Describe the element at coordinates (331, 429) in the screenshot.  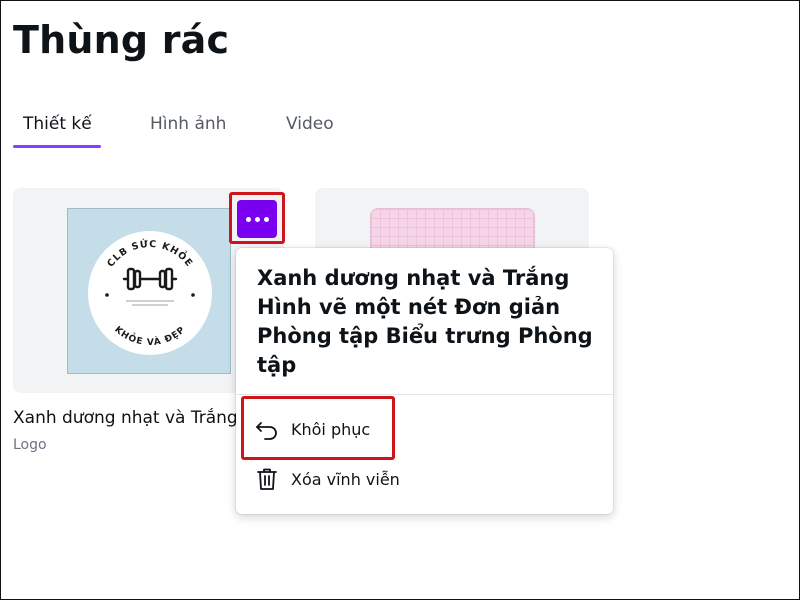
I see `restore-label: Khôi phục` at that location.